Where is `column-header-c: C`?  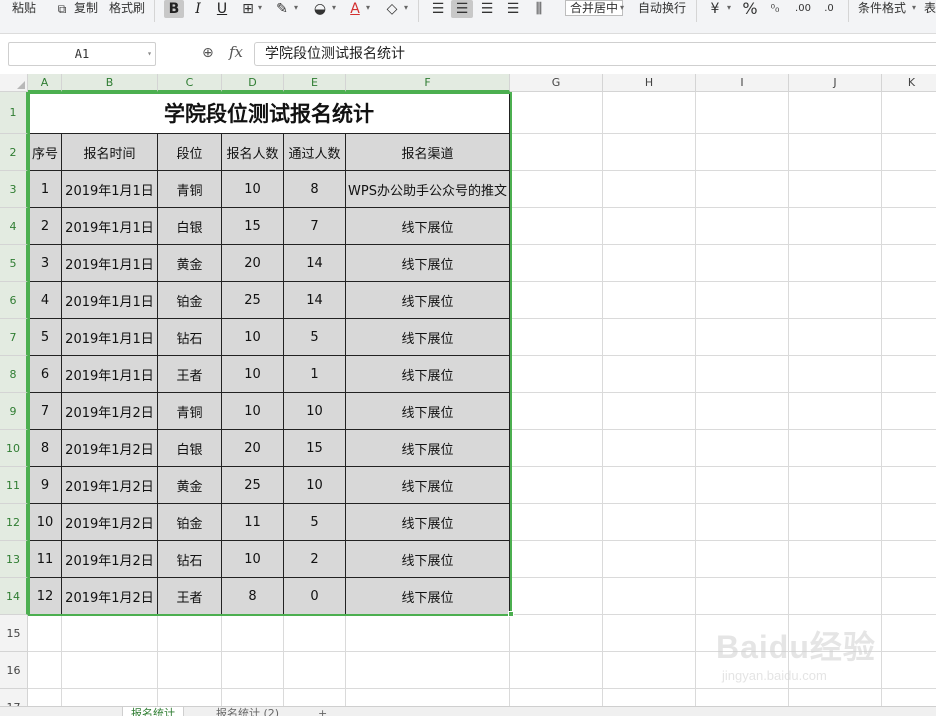 column-header-c: C is located at coordinates (190, 83).